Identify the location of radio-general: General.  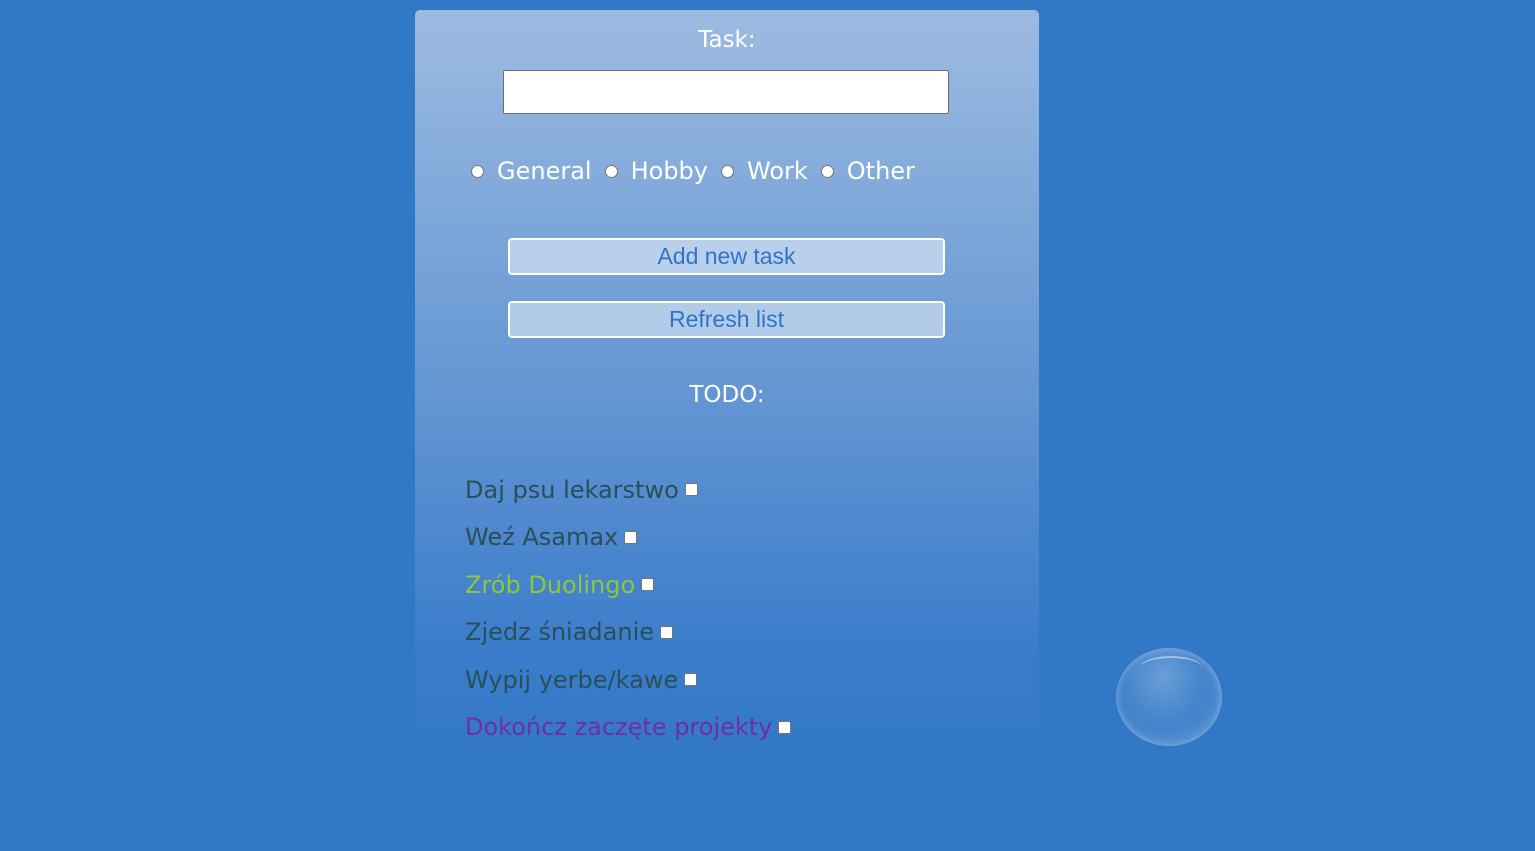
(531, 171).